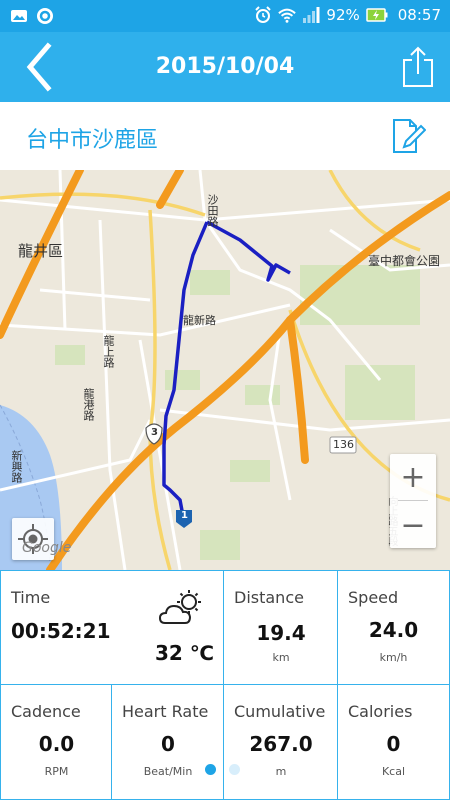 Image resolution: width=450 pixels, height=800 pixels. Describe the element at coordinates (380, 711) in the screenshot. I see `calories-label: Calories` at that location.